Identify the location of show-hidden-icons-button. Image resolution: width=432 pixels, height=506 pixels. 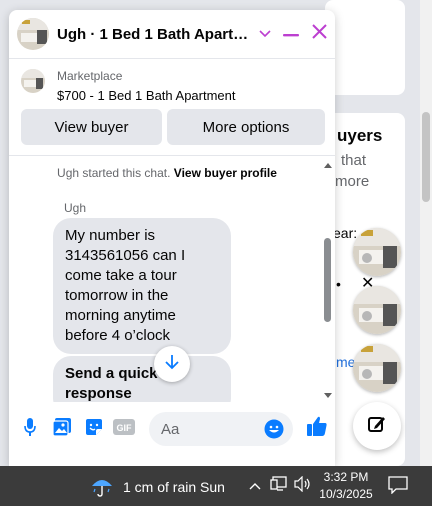
(255, 486).